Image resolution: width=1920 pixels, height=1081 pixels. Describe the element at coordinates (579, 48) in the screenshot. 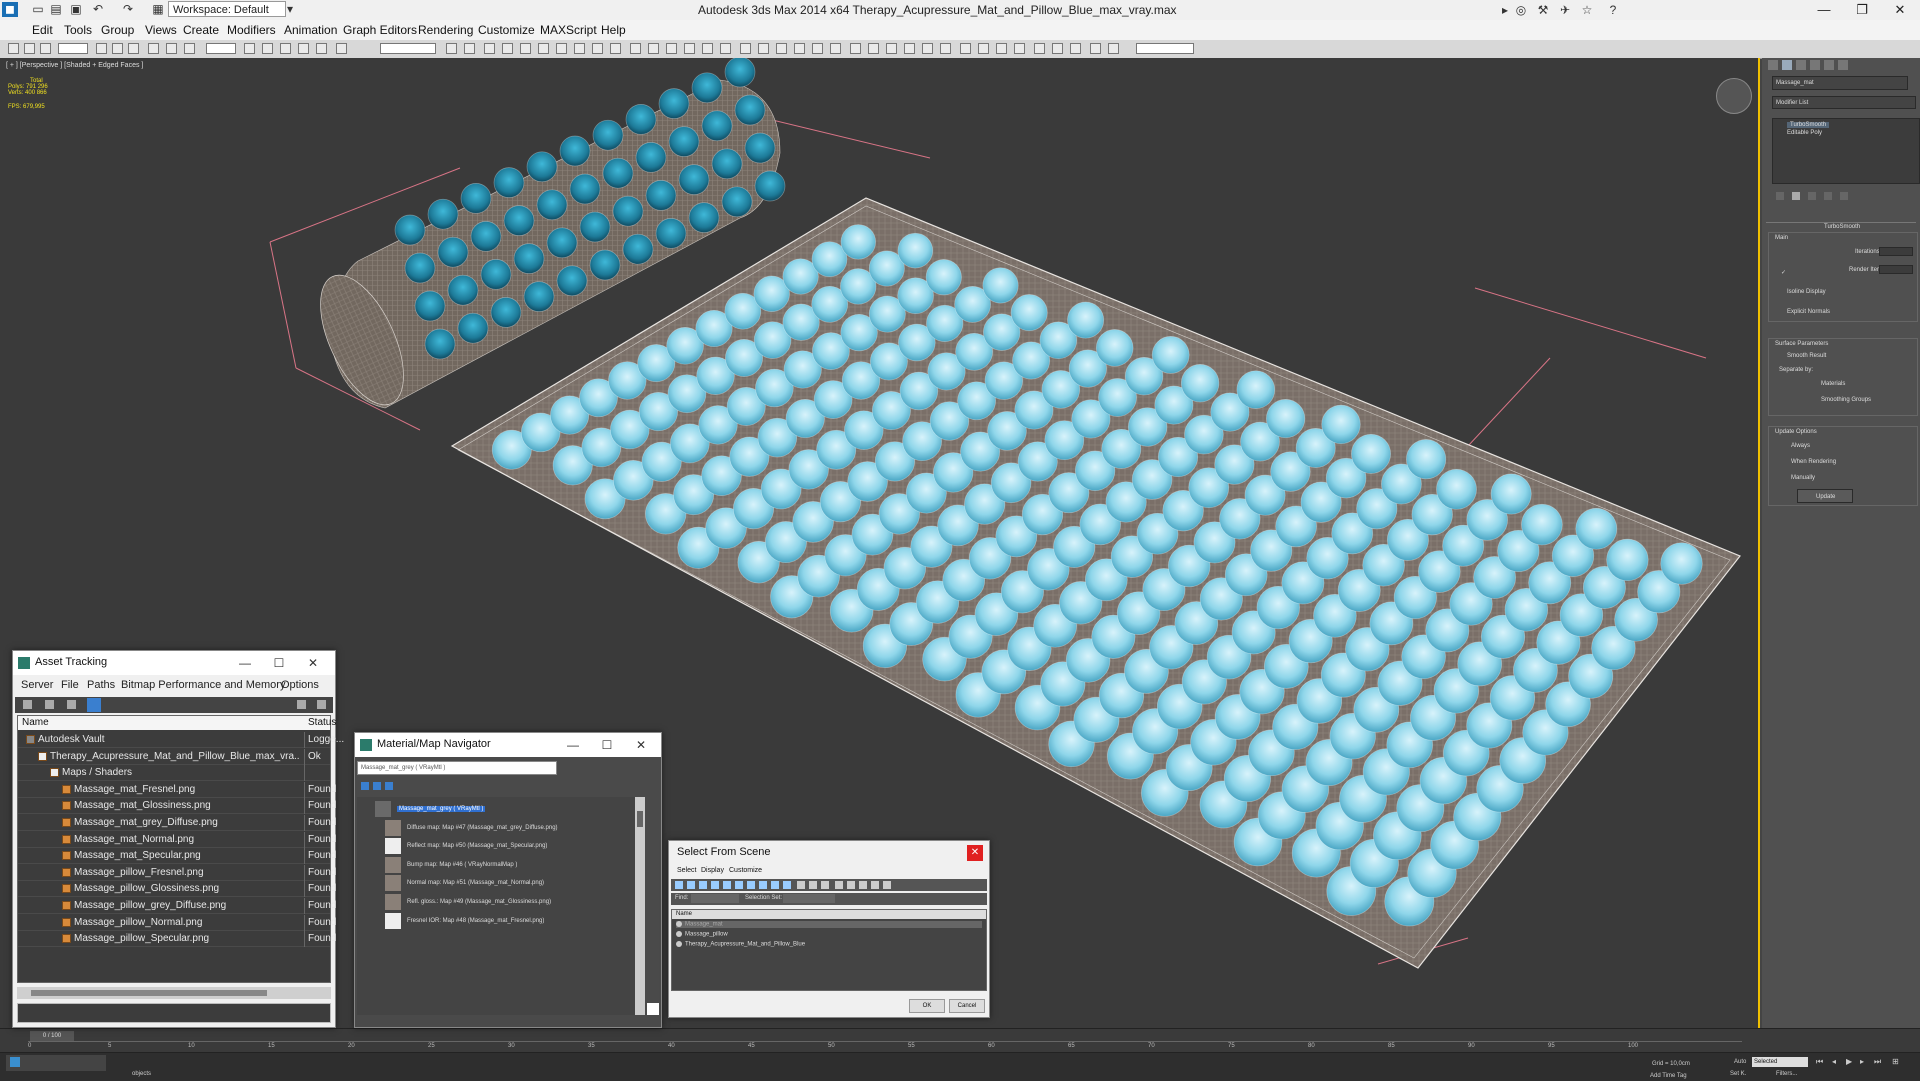

I see `render-setup-icon` at that location.